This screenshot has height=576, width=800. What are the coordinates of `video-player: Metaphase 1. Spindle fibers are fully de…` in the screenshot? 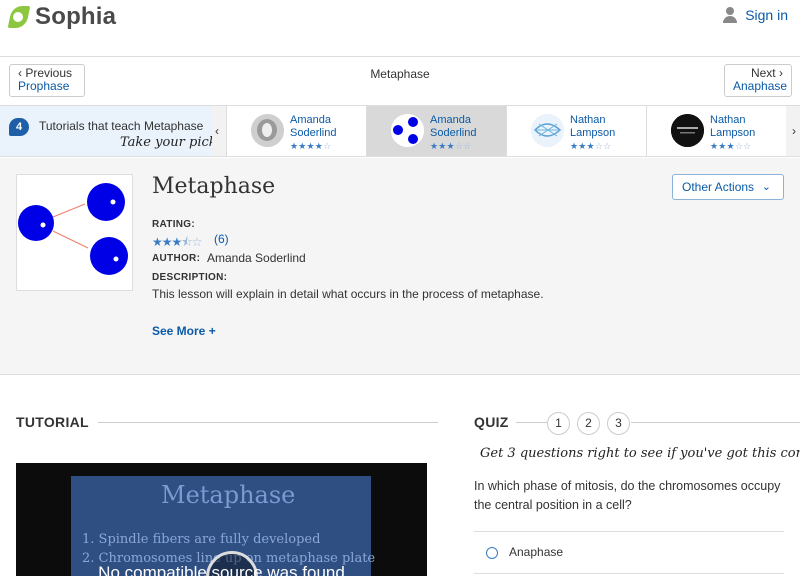 It's located at (221, 519).